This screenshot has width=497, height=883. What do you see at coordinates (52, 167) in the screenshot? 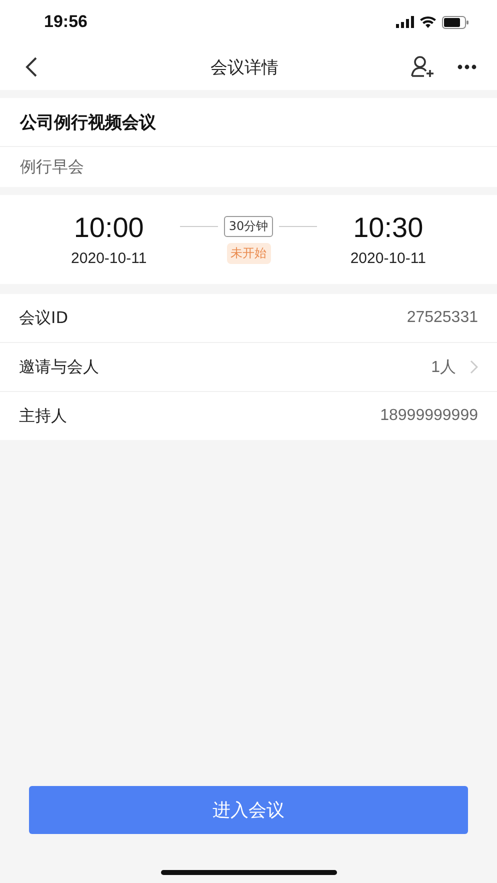
I see `meeting-subject: 例行早会` at bounding box center [52, 167].